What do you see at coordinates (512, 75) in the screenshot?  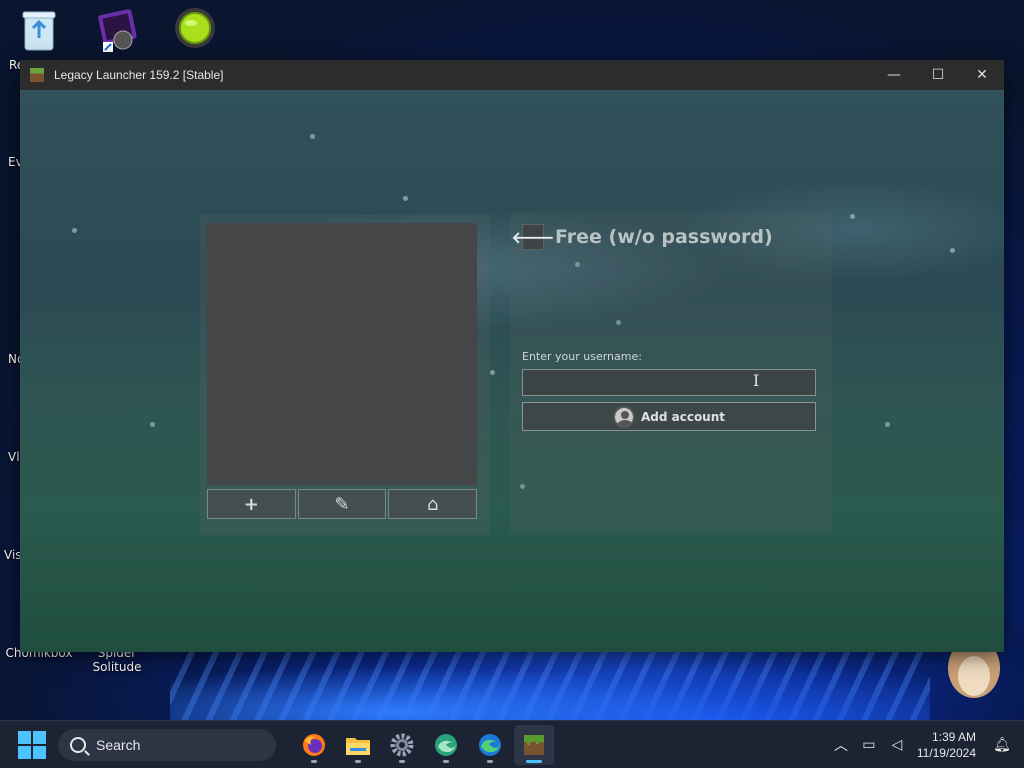 I see `title-bar: Legacy Launcher 159.2 [Stable] — ☐ ✕` at bounding box center [512, 75].